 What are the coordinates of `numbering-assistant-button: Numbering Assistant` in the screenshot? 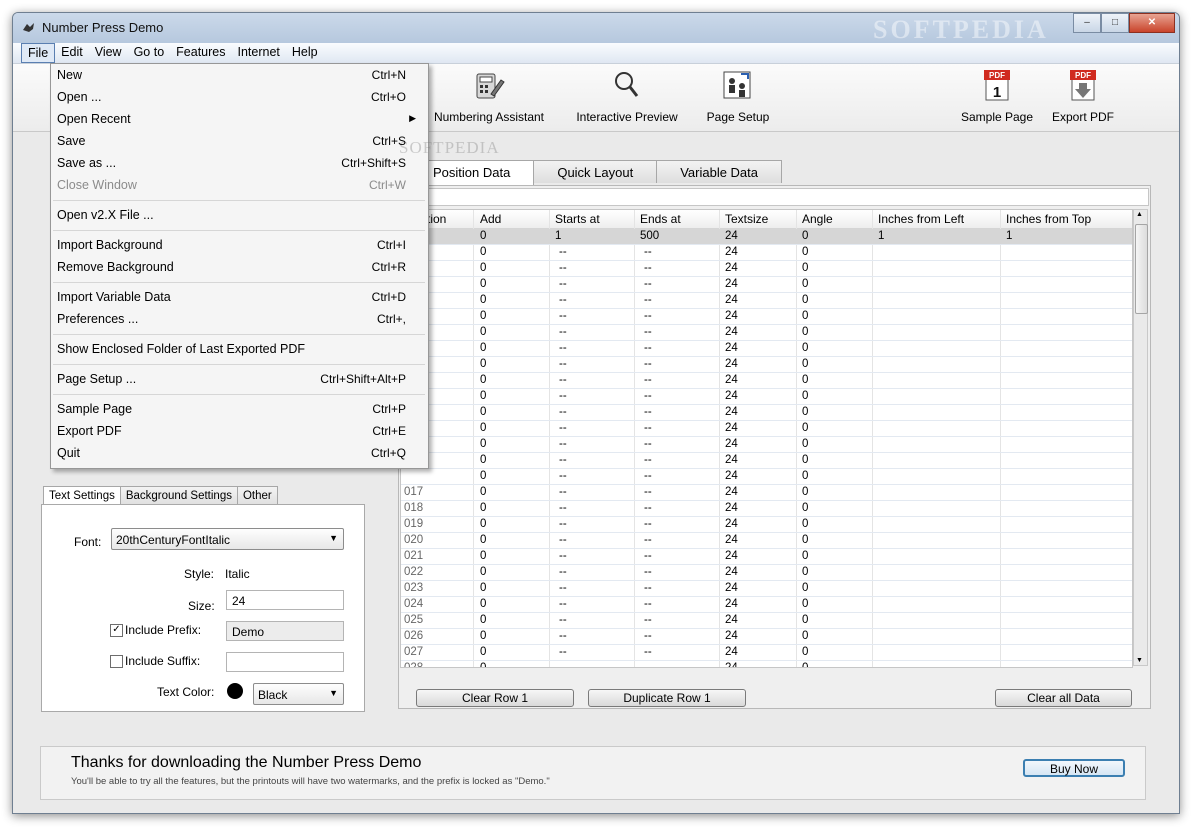 It's located at (489, 96).